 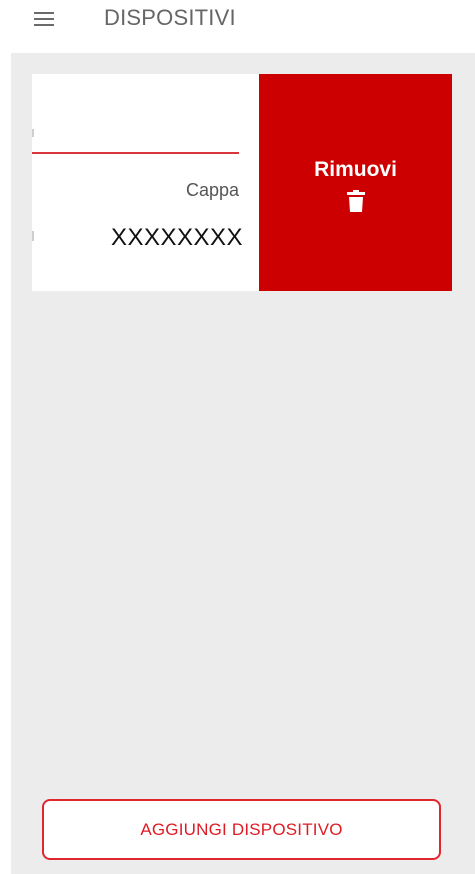 I want to click on device-type-label: Cappa, so click(x=212, y=190).